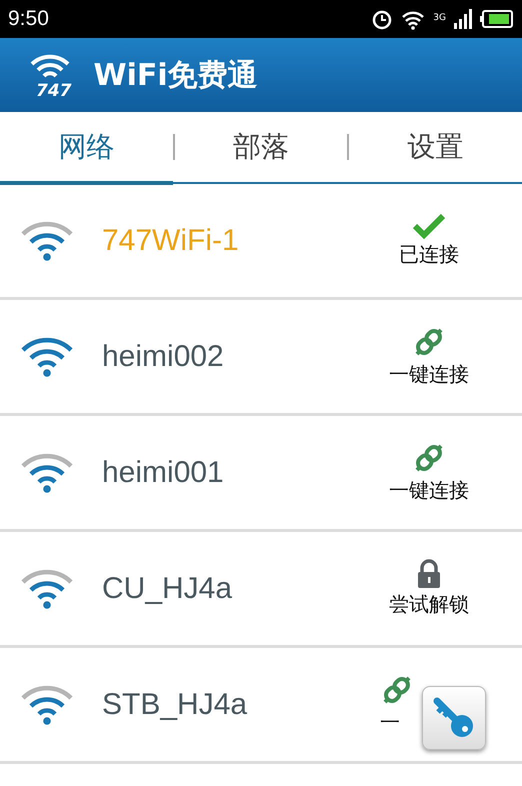 This screenshot has width=522, height=786. What do you see at coordinates (382, 19) in the screenshot?
I see `alarm-icon` at bounding box center [382, 19].